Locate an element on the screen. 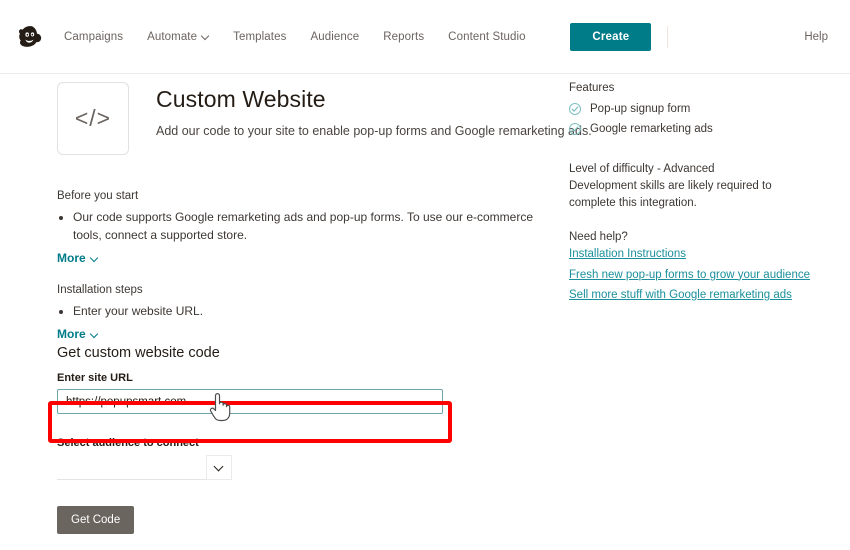  nav-item-label: Automate is located at coordinates (172, 36).